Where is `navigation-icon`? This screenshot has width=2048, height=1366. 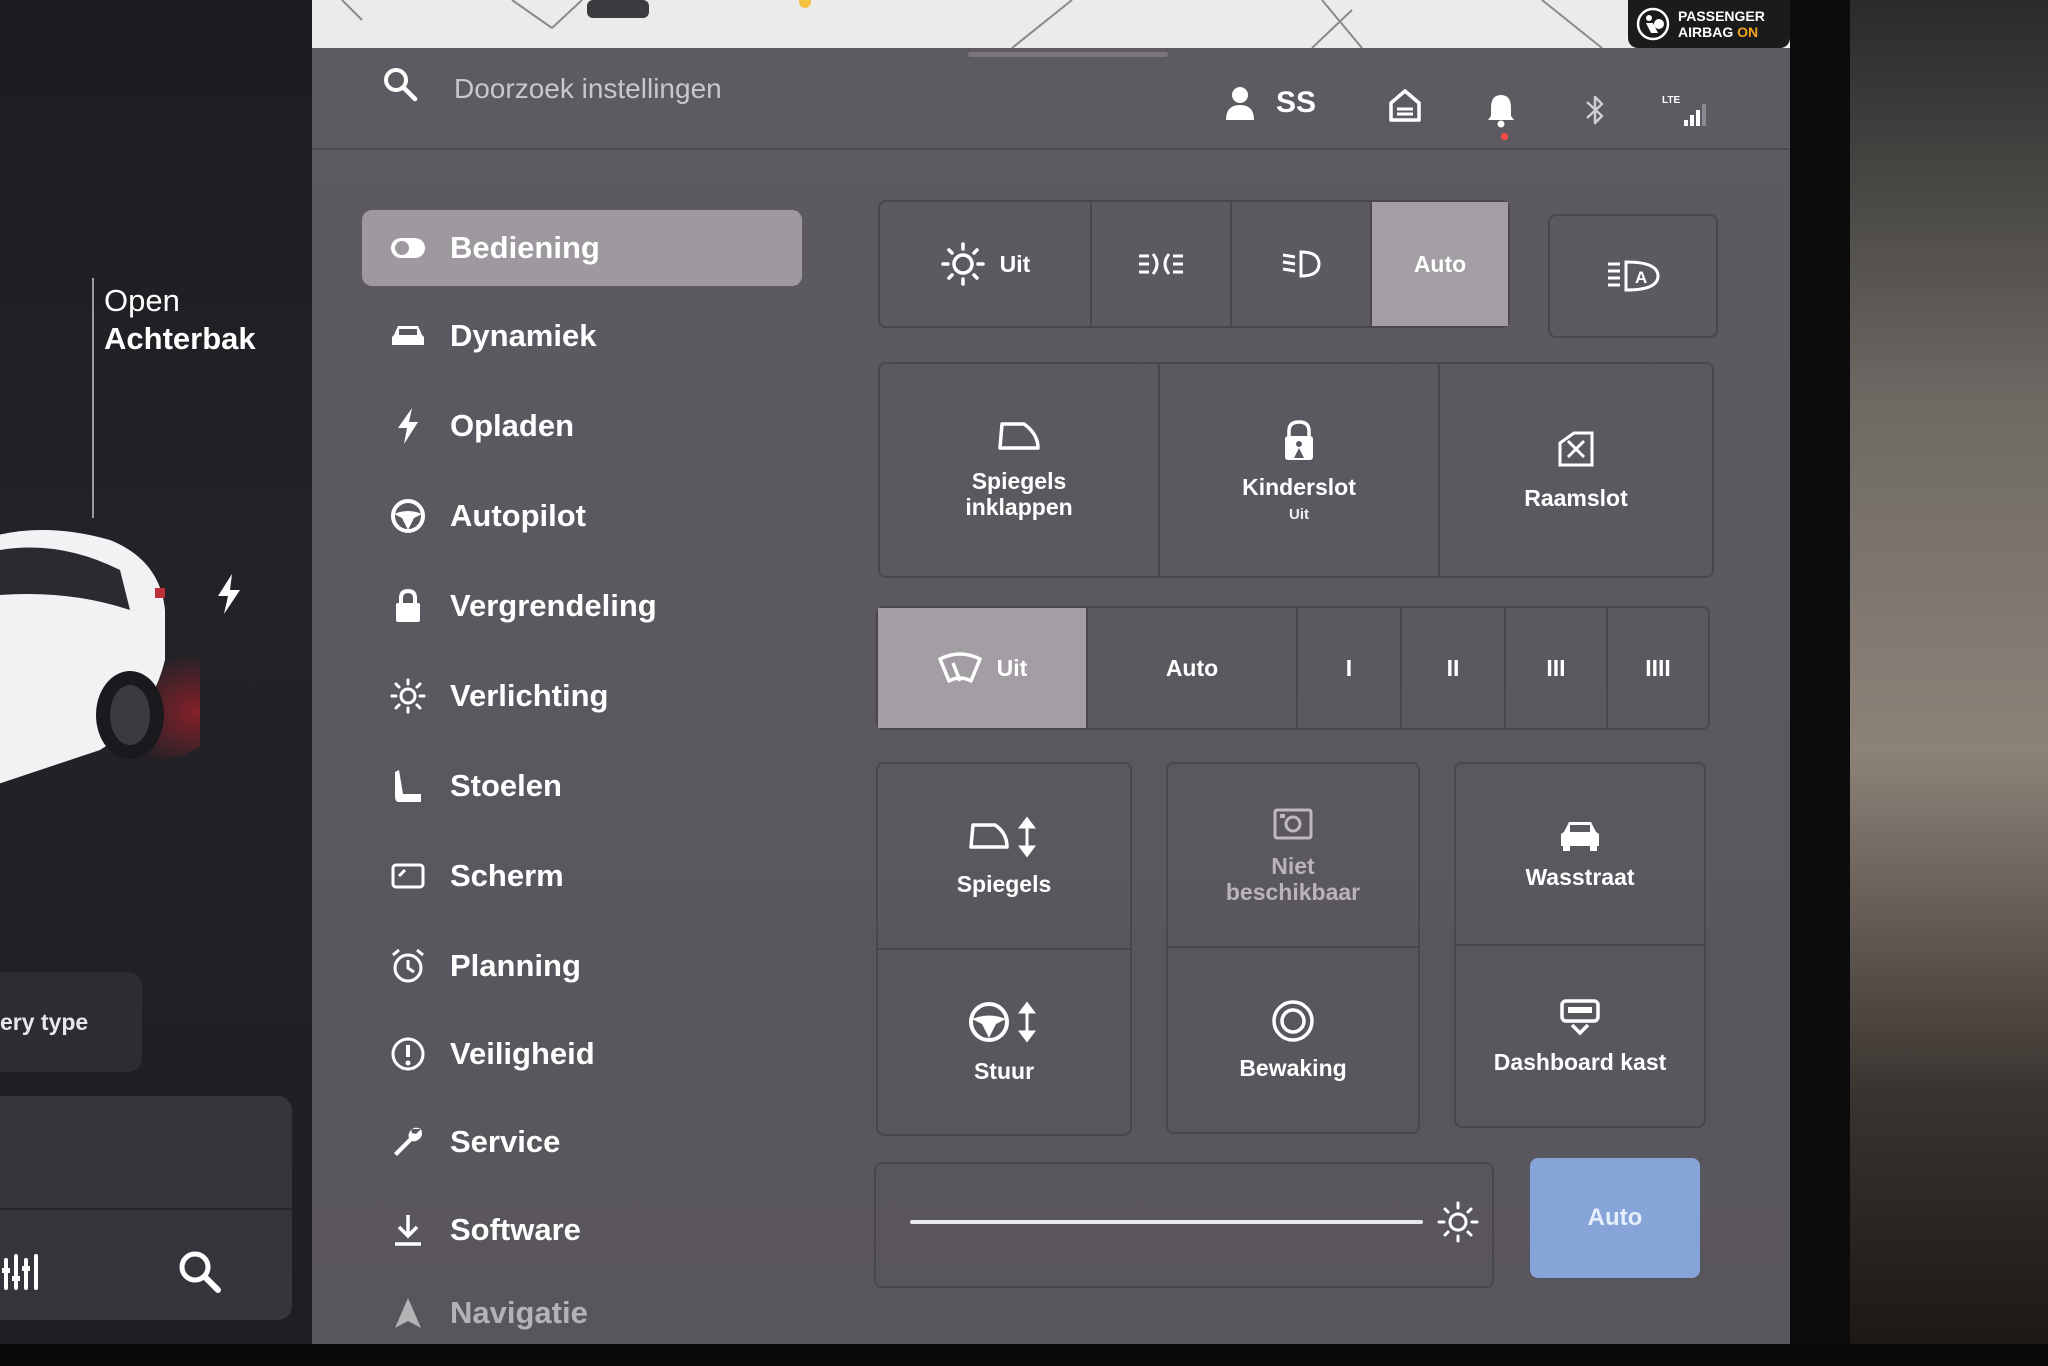 navigation-icon is located at coordinates (408, 1313).